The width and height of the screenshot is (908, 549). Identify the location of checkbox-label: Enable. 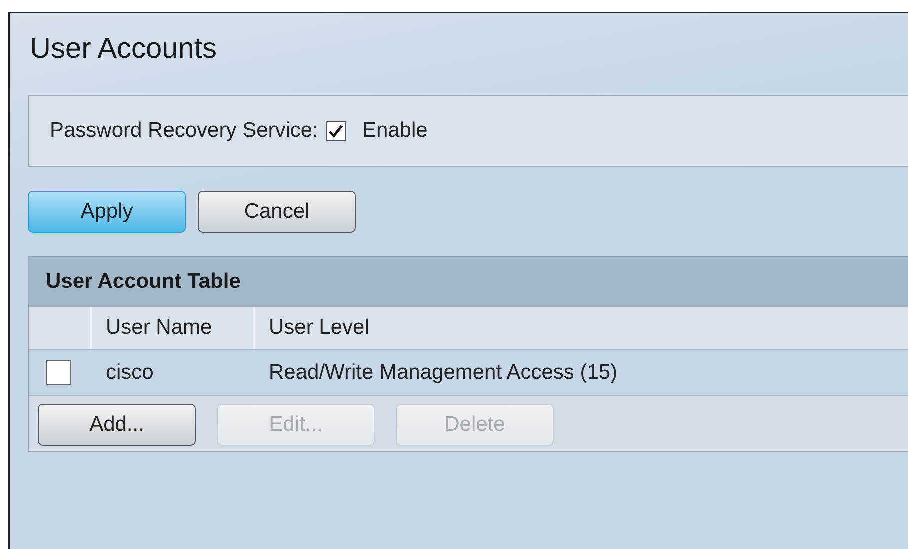
(395, 131).